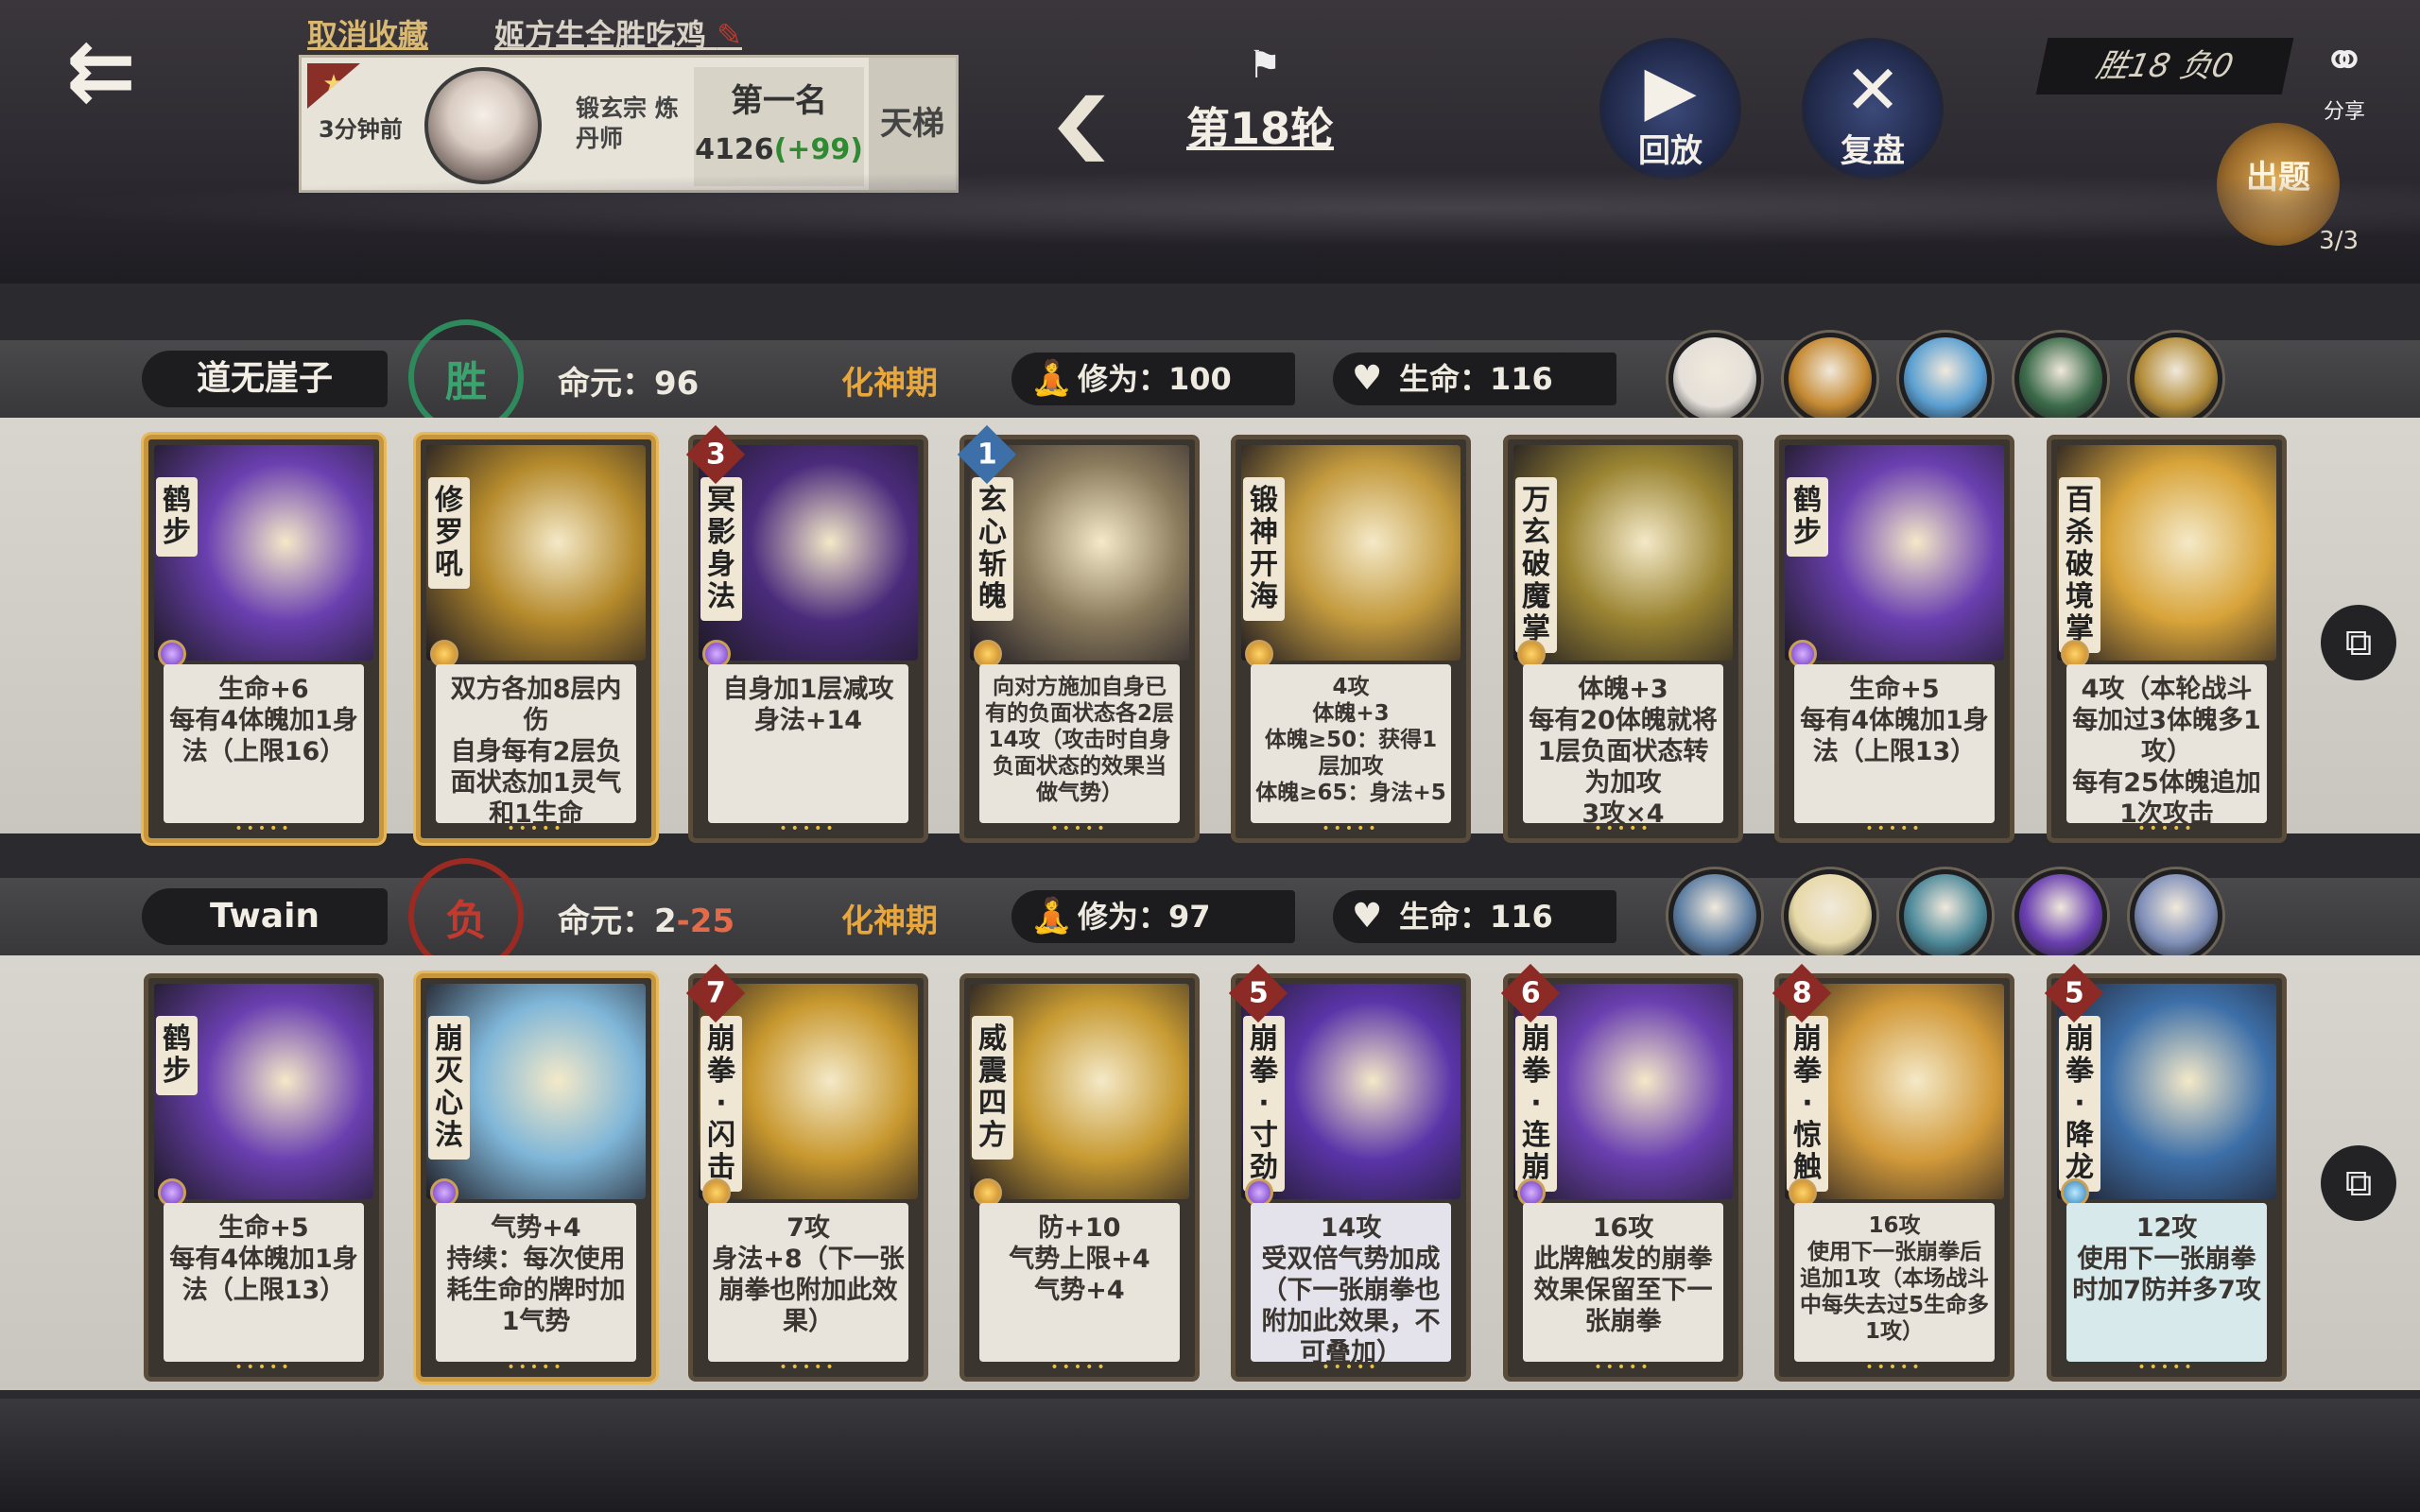 The height and width of the screenshot is (1512, 2420). What do you see at coordinates (779, 101) in the screenshot?
I see `rank-label: 第一名` at bounding box center [779, 101].